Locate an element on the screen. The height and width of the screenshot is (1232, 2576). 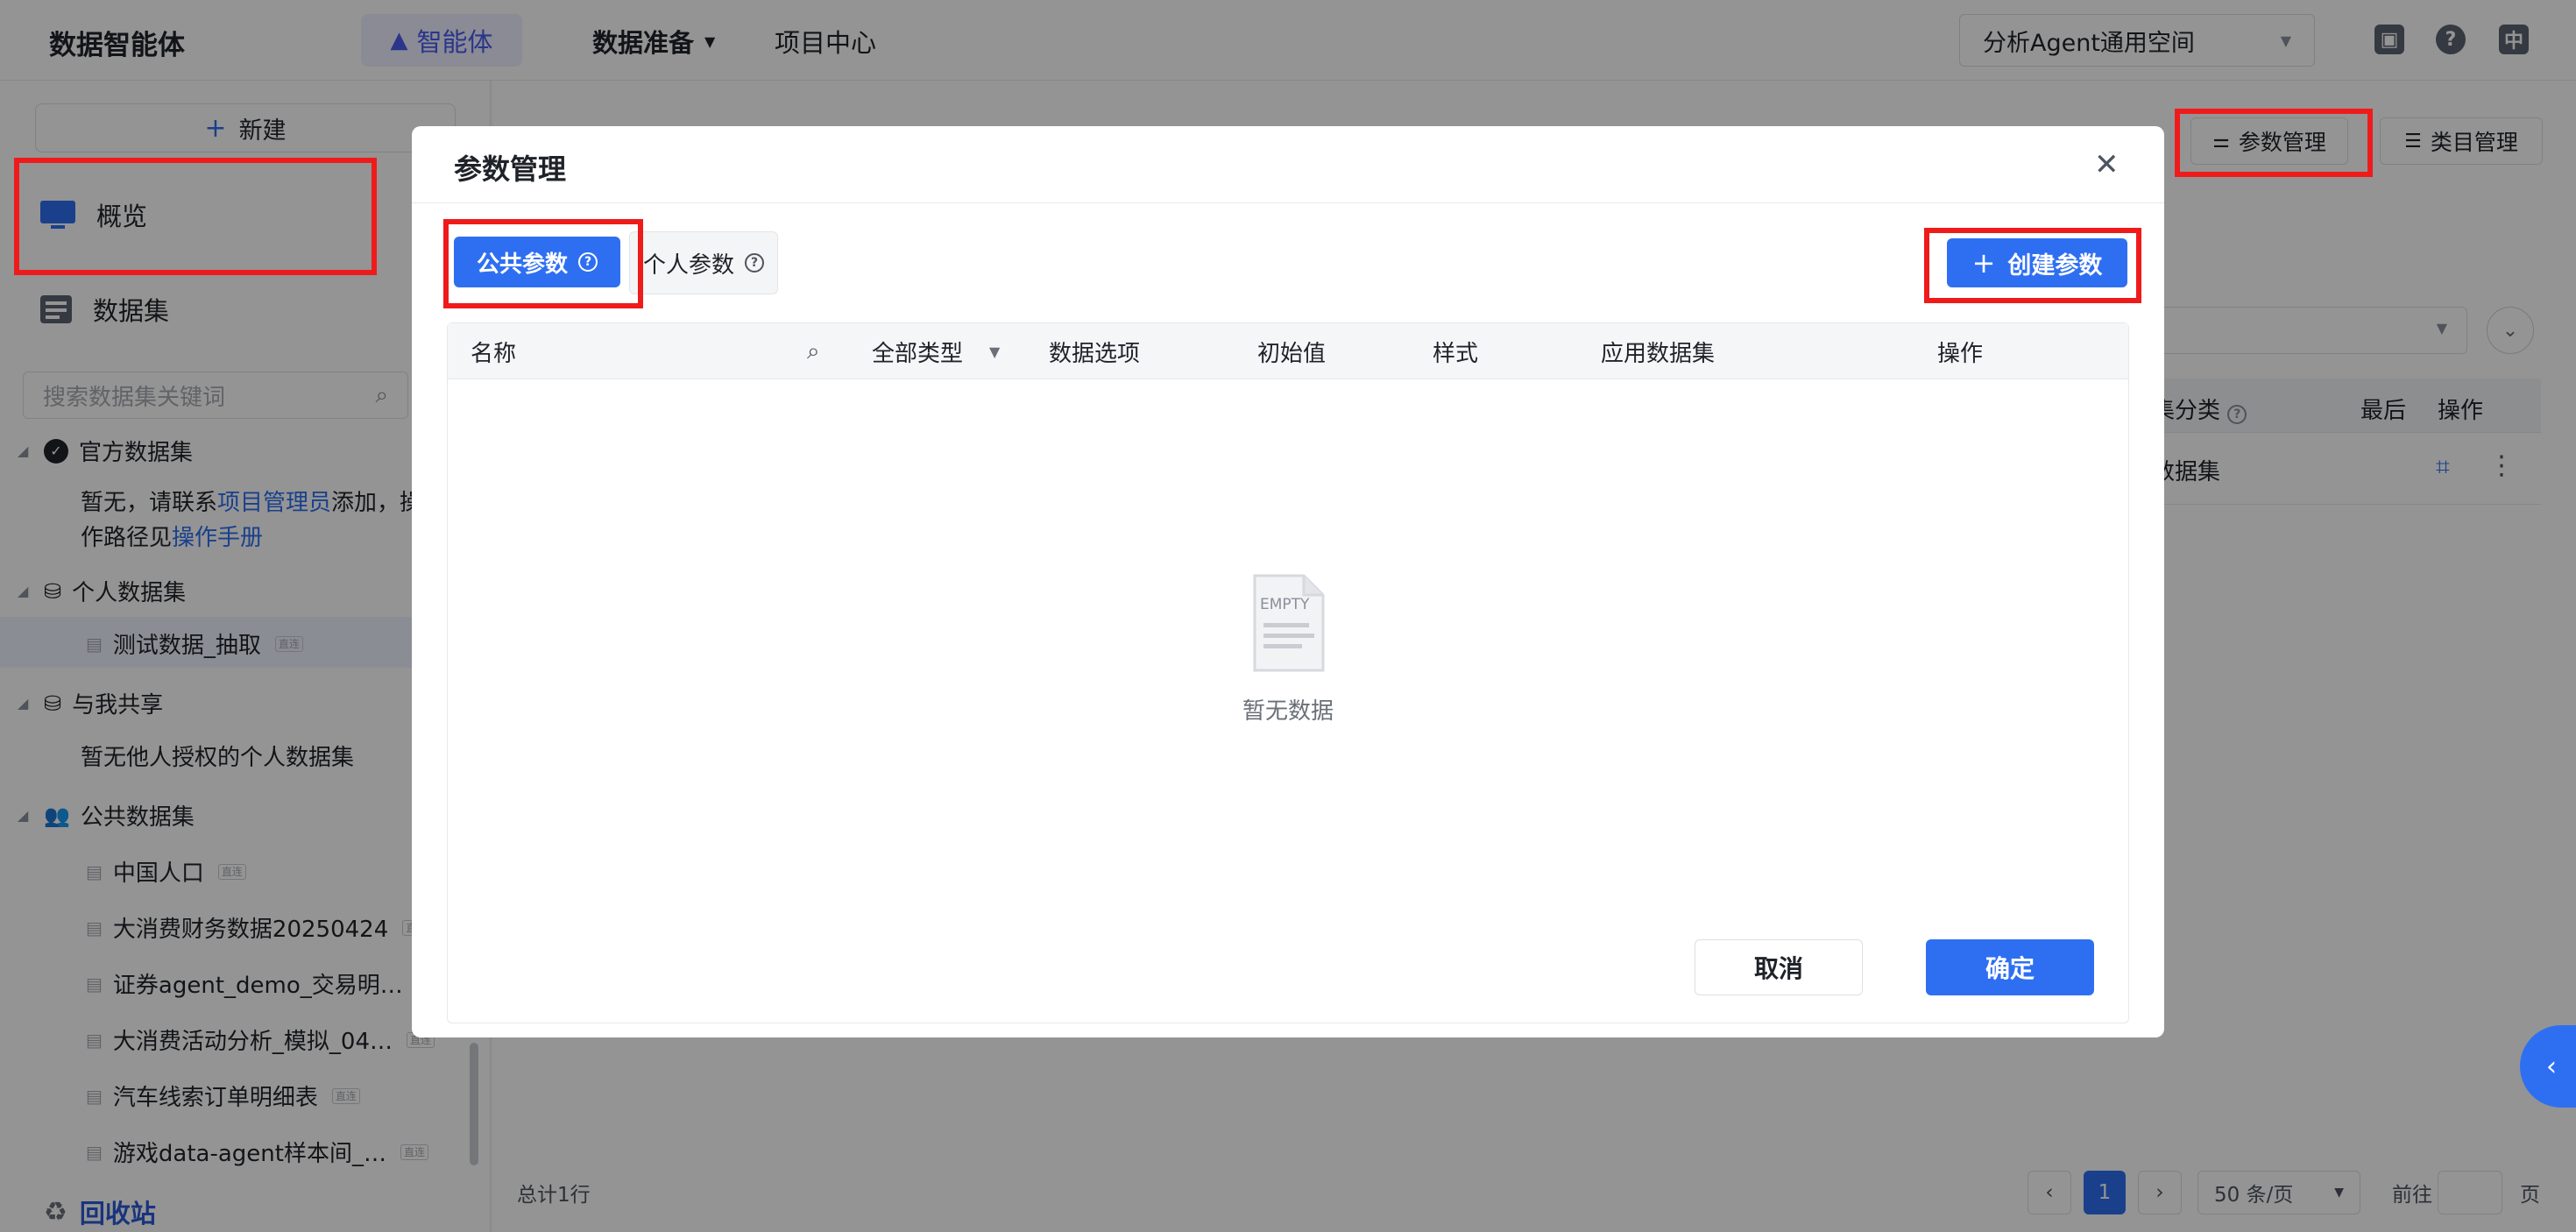
column-header-name: 名称 is located at coordinates (494, 353).